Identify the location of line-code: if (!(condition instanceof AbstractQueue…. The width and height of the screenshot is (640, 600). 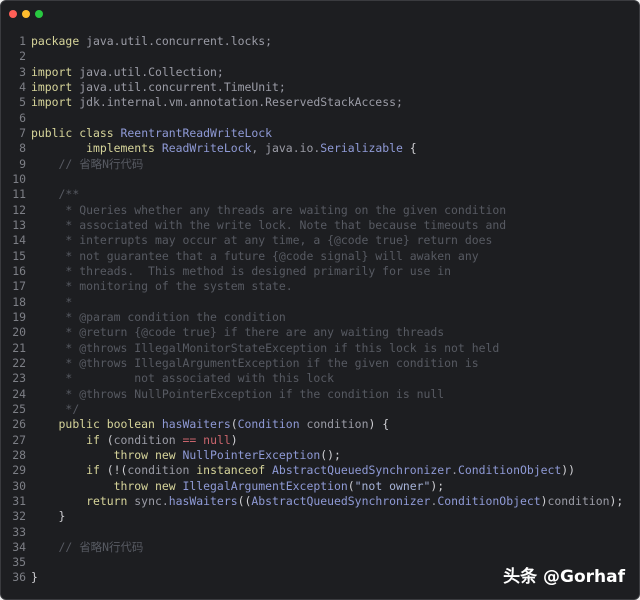
(303, 470).